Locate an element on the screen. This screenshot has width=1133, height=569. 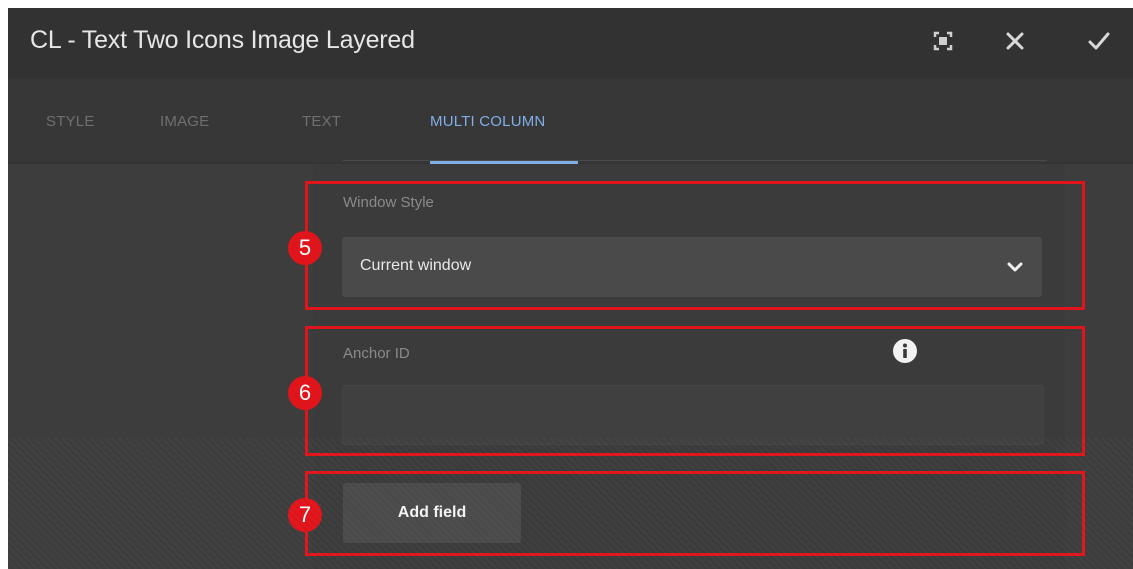
info-icon is located at coordinates (905, 351).